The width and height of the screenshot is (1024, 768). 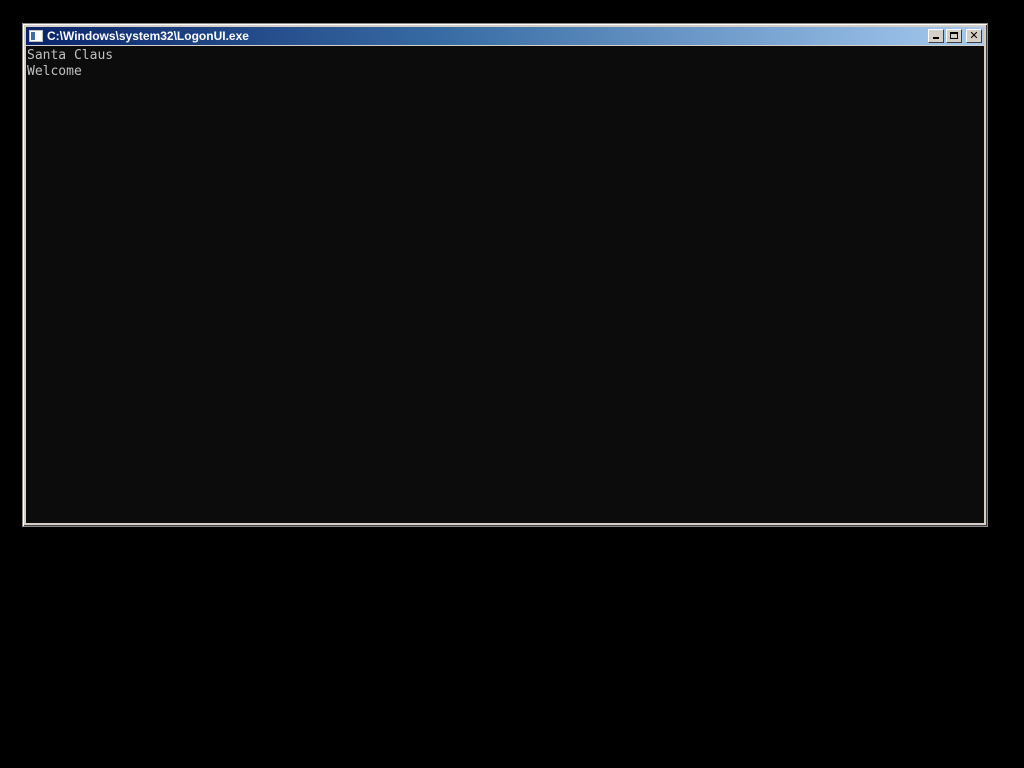 I want to click on close-button: ✕, so click(x=974, y=36).